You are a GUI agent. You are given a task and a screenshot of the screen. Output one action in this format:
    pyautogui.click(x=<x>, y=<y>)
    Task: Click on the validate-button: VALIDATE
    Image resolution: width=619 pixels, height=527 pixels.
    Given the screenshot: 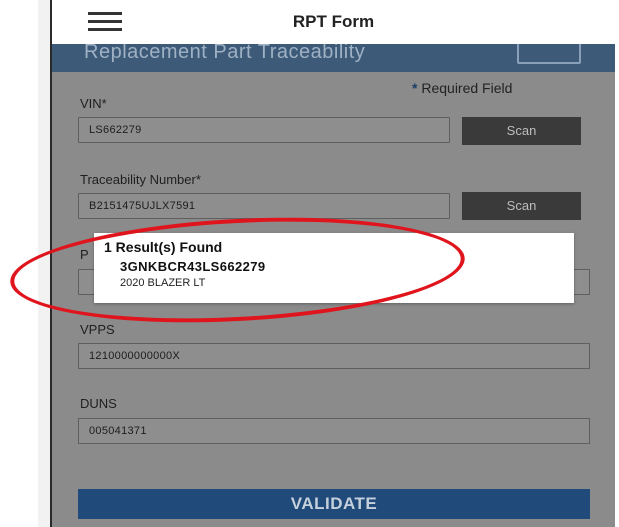 What is the action you would take?
    pyautogui.click(x=334, y=504)
    